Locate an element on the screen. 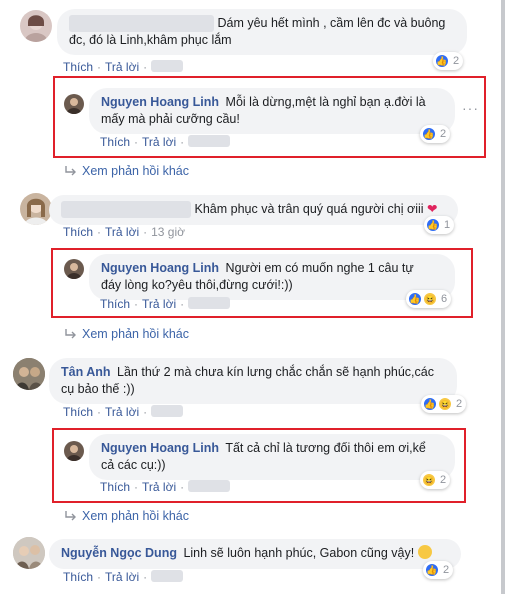  reaction-count: 6 is located at coordinates (444, 299).